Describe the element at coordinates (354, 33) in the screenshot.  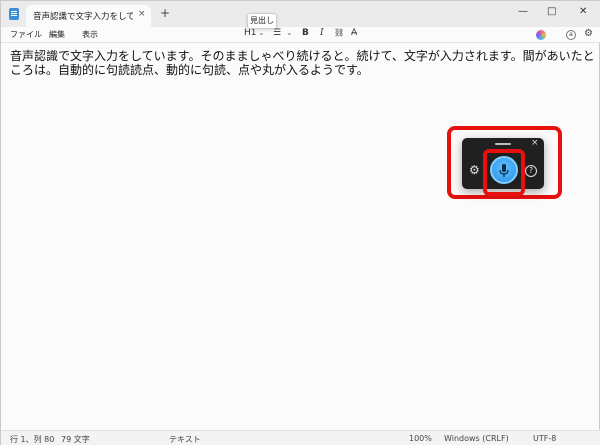
I see `clear-format-icon: A̶` at that location.